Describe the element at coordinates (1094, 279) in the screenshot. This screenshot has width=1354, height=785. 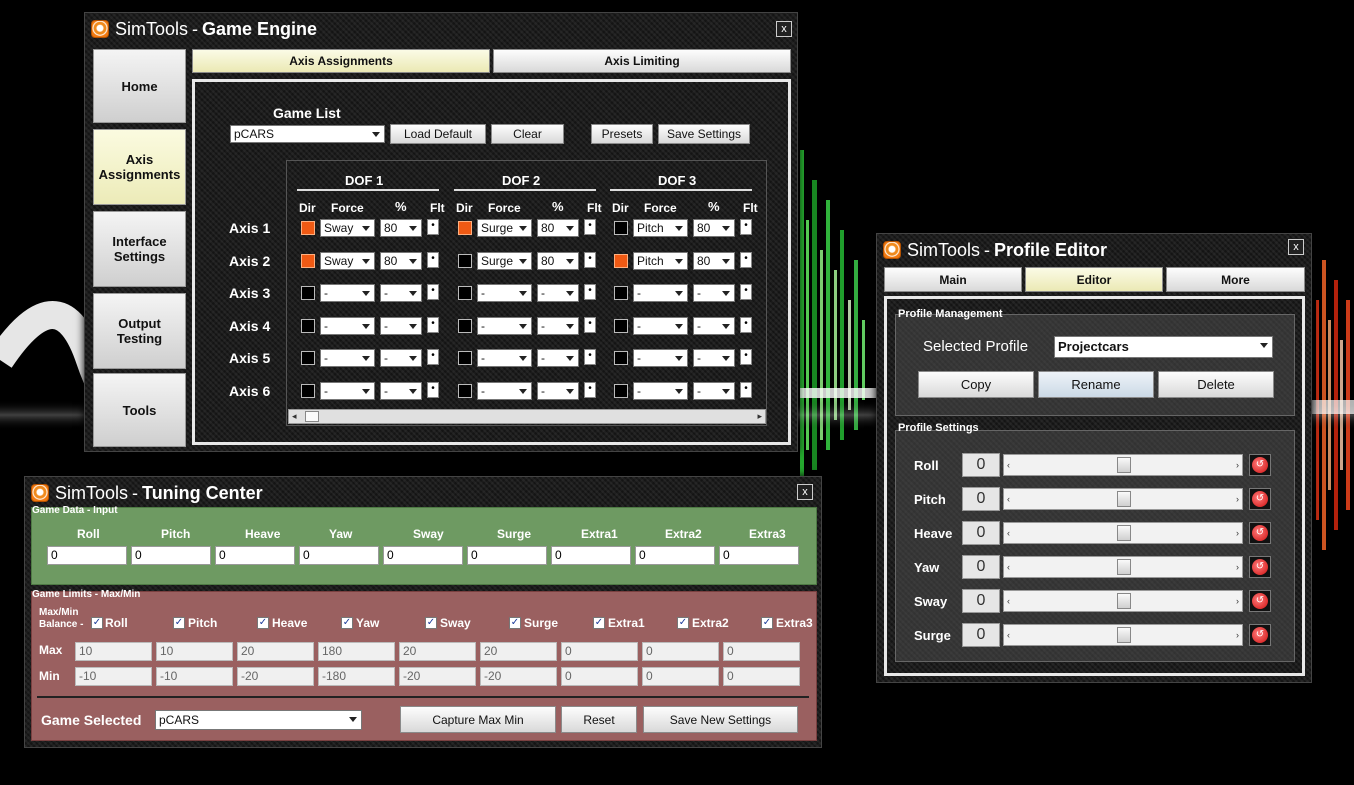
I see `tab-editor: Editor` at that location.